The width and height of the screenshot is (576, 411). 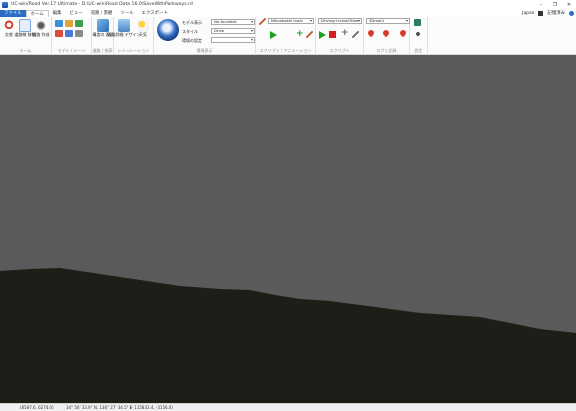 What do you see at coordinates (418, 50) in the screenshot?
I see `settings-group-caption: 設定` at bounding box center [418, 50].